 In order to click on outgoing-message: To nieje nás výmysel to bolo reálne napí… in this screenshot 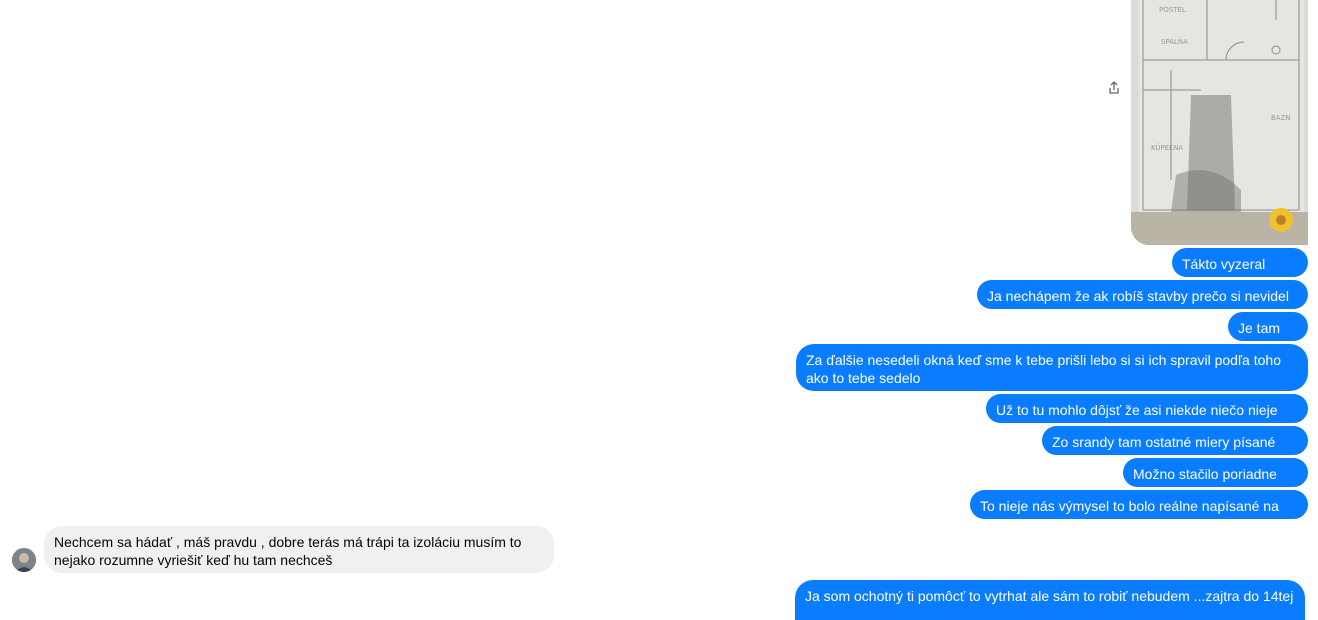, I will do `click(1139, 511)`.